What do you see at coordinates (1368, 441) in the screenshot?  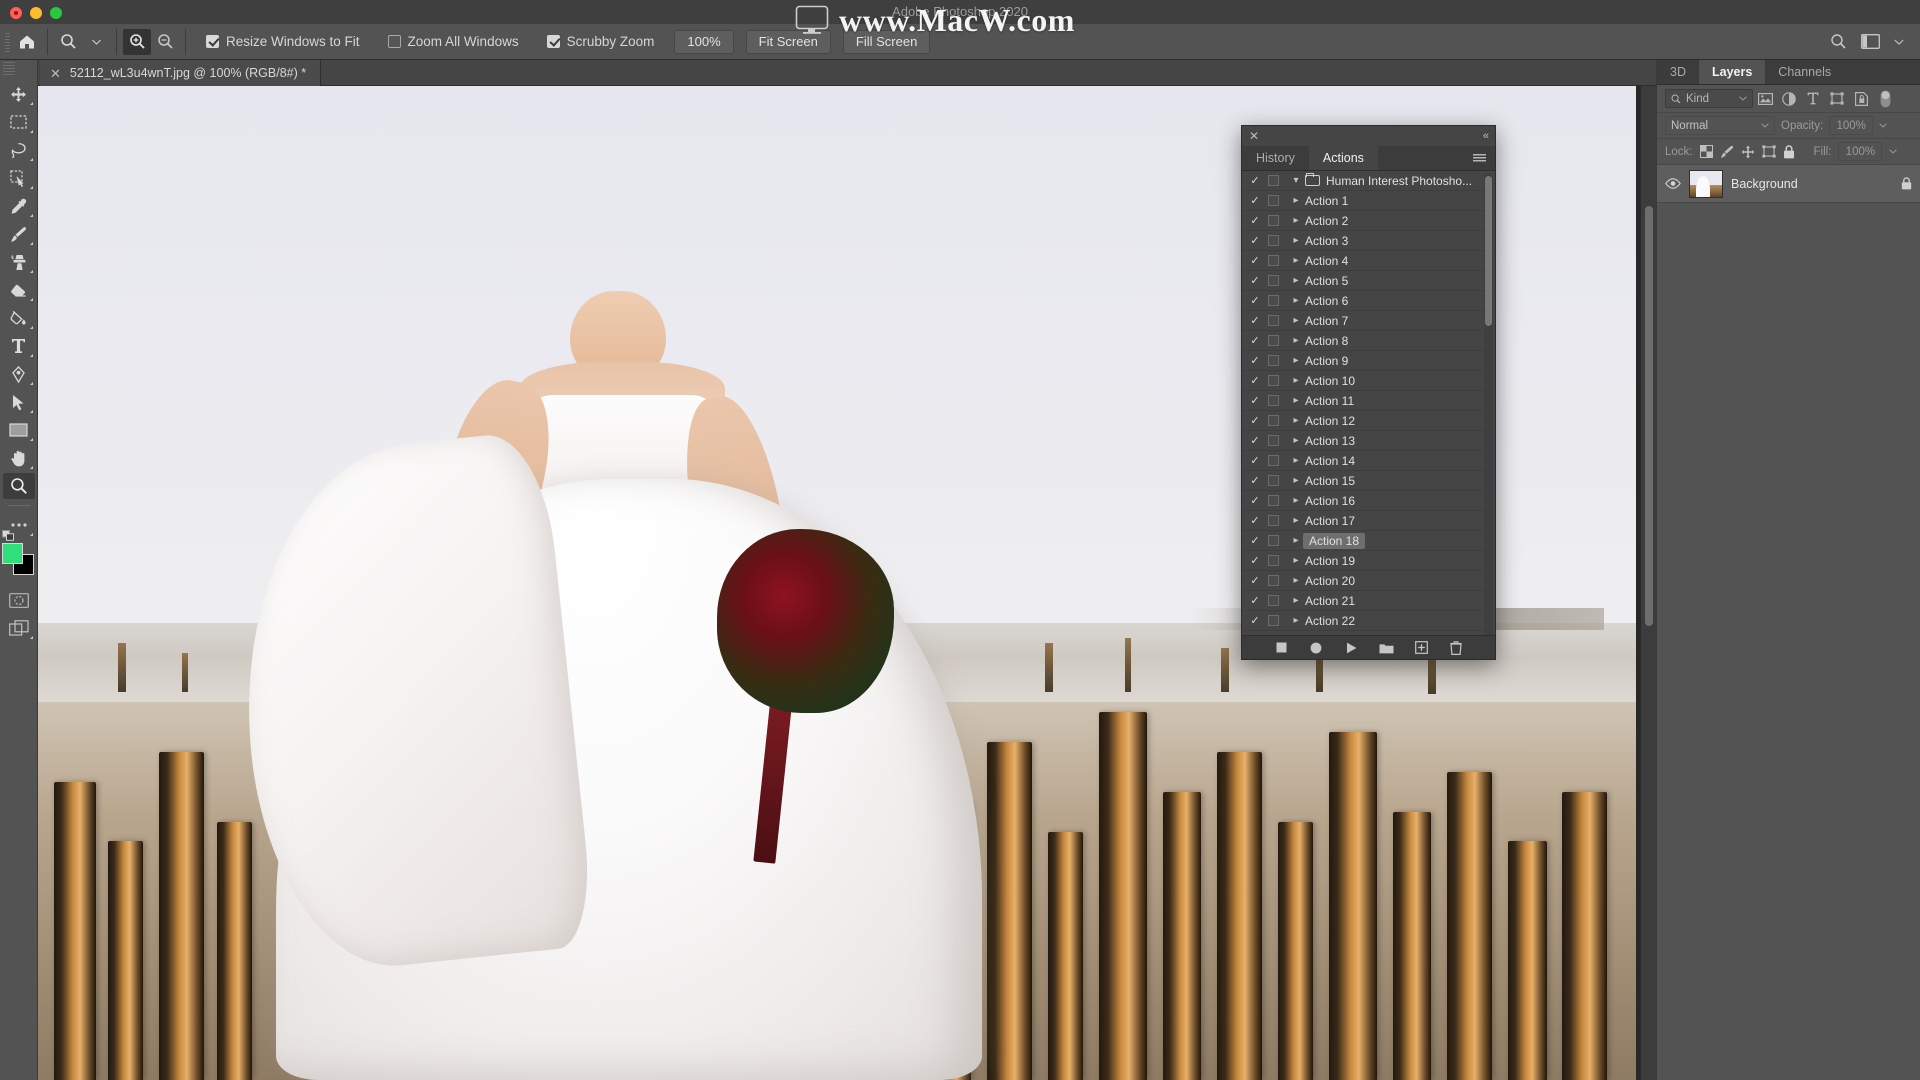 I see `action-row: ✓ ▸ Action 13` at bounding box center [1368, 441].